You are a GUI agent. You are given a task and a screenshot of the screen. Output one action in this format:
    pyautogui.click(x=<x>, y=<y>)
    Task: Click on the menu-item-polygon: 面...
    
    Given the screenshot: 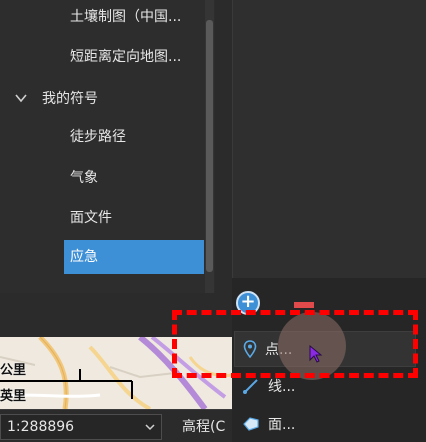 What is the action you would take?
    pyautogui.click(x=325, y=424)
    